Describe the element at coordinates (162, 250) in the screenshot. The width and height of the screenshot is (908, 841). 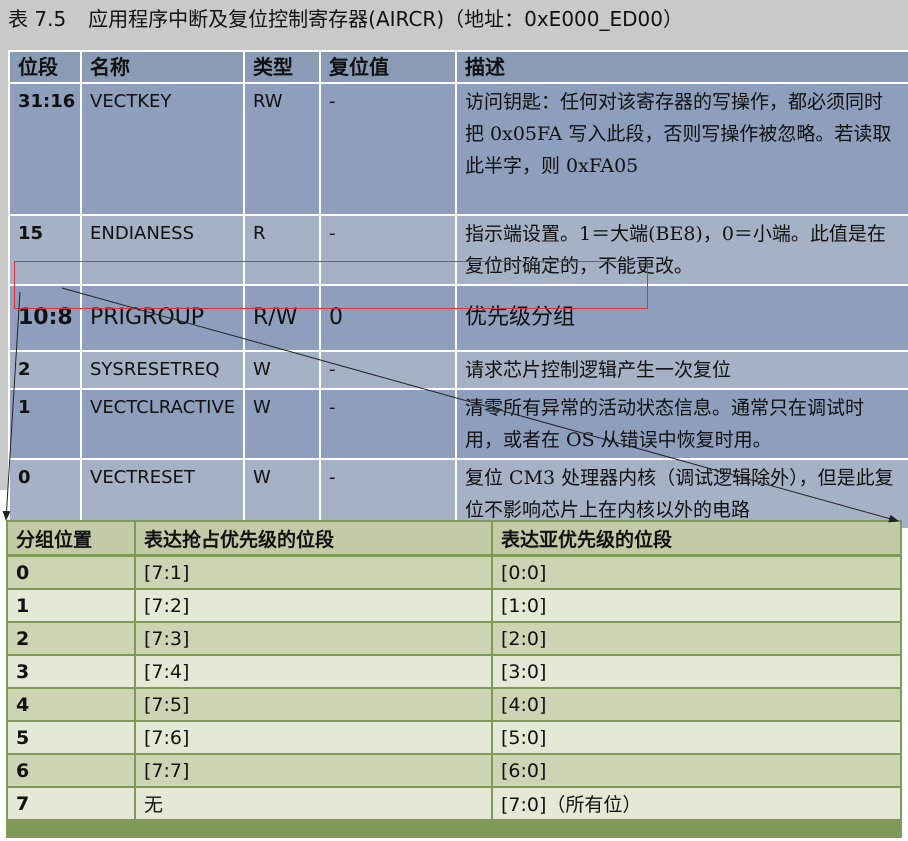
I see `cell-name: ENDIANESS` at that location.